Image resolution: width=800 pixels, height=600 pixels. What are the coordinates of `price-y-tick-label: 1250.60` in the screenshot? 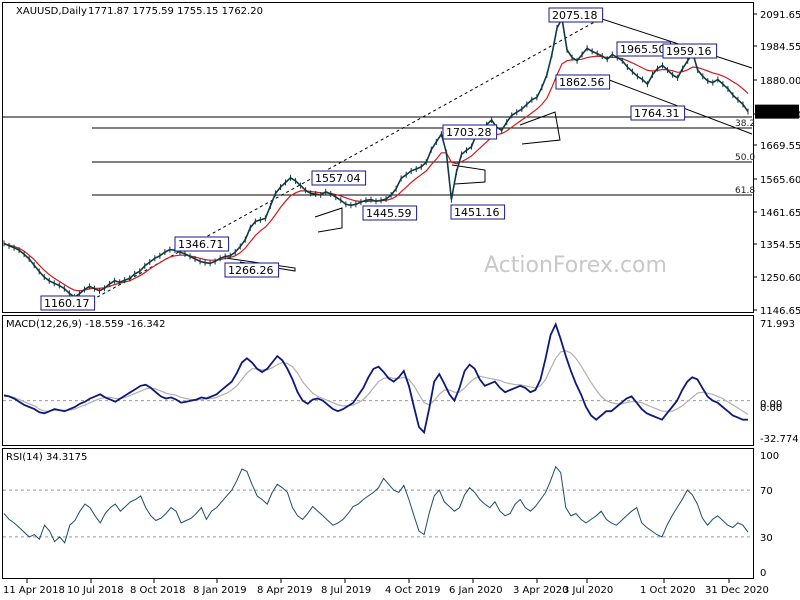 It's located at (780, 278).